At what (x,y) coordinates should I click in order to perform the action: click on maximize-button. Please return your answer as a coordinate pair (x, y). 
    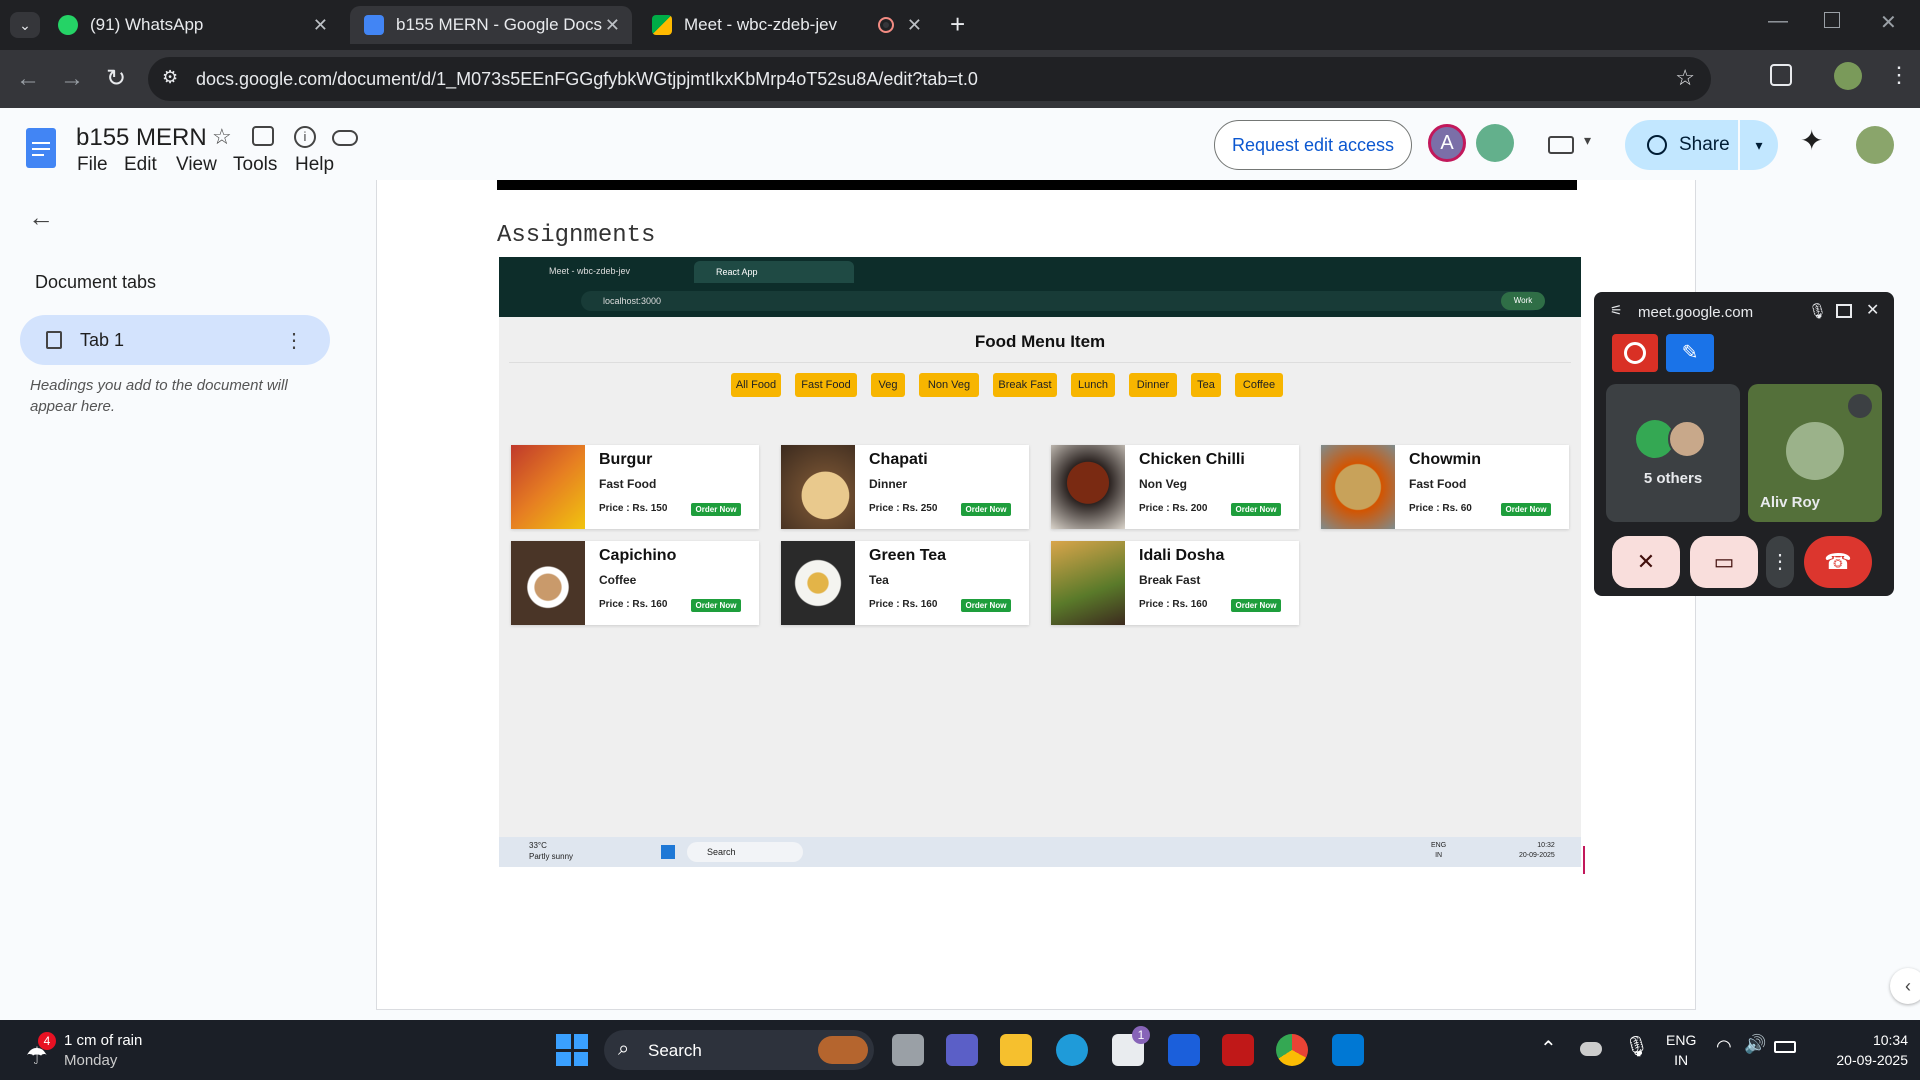
    Looking at the image, I should click on (1832, 20).